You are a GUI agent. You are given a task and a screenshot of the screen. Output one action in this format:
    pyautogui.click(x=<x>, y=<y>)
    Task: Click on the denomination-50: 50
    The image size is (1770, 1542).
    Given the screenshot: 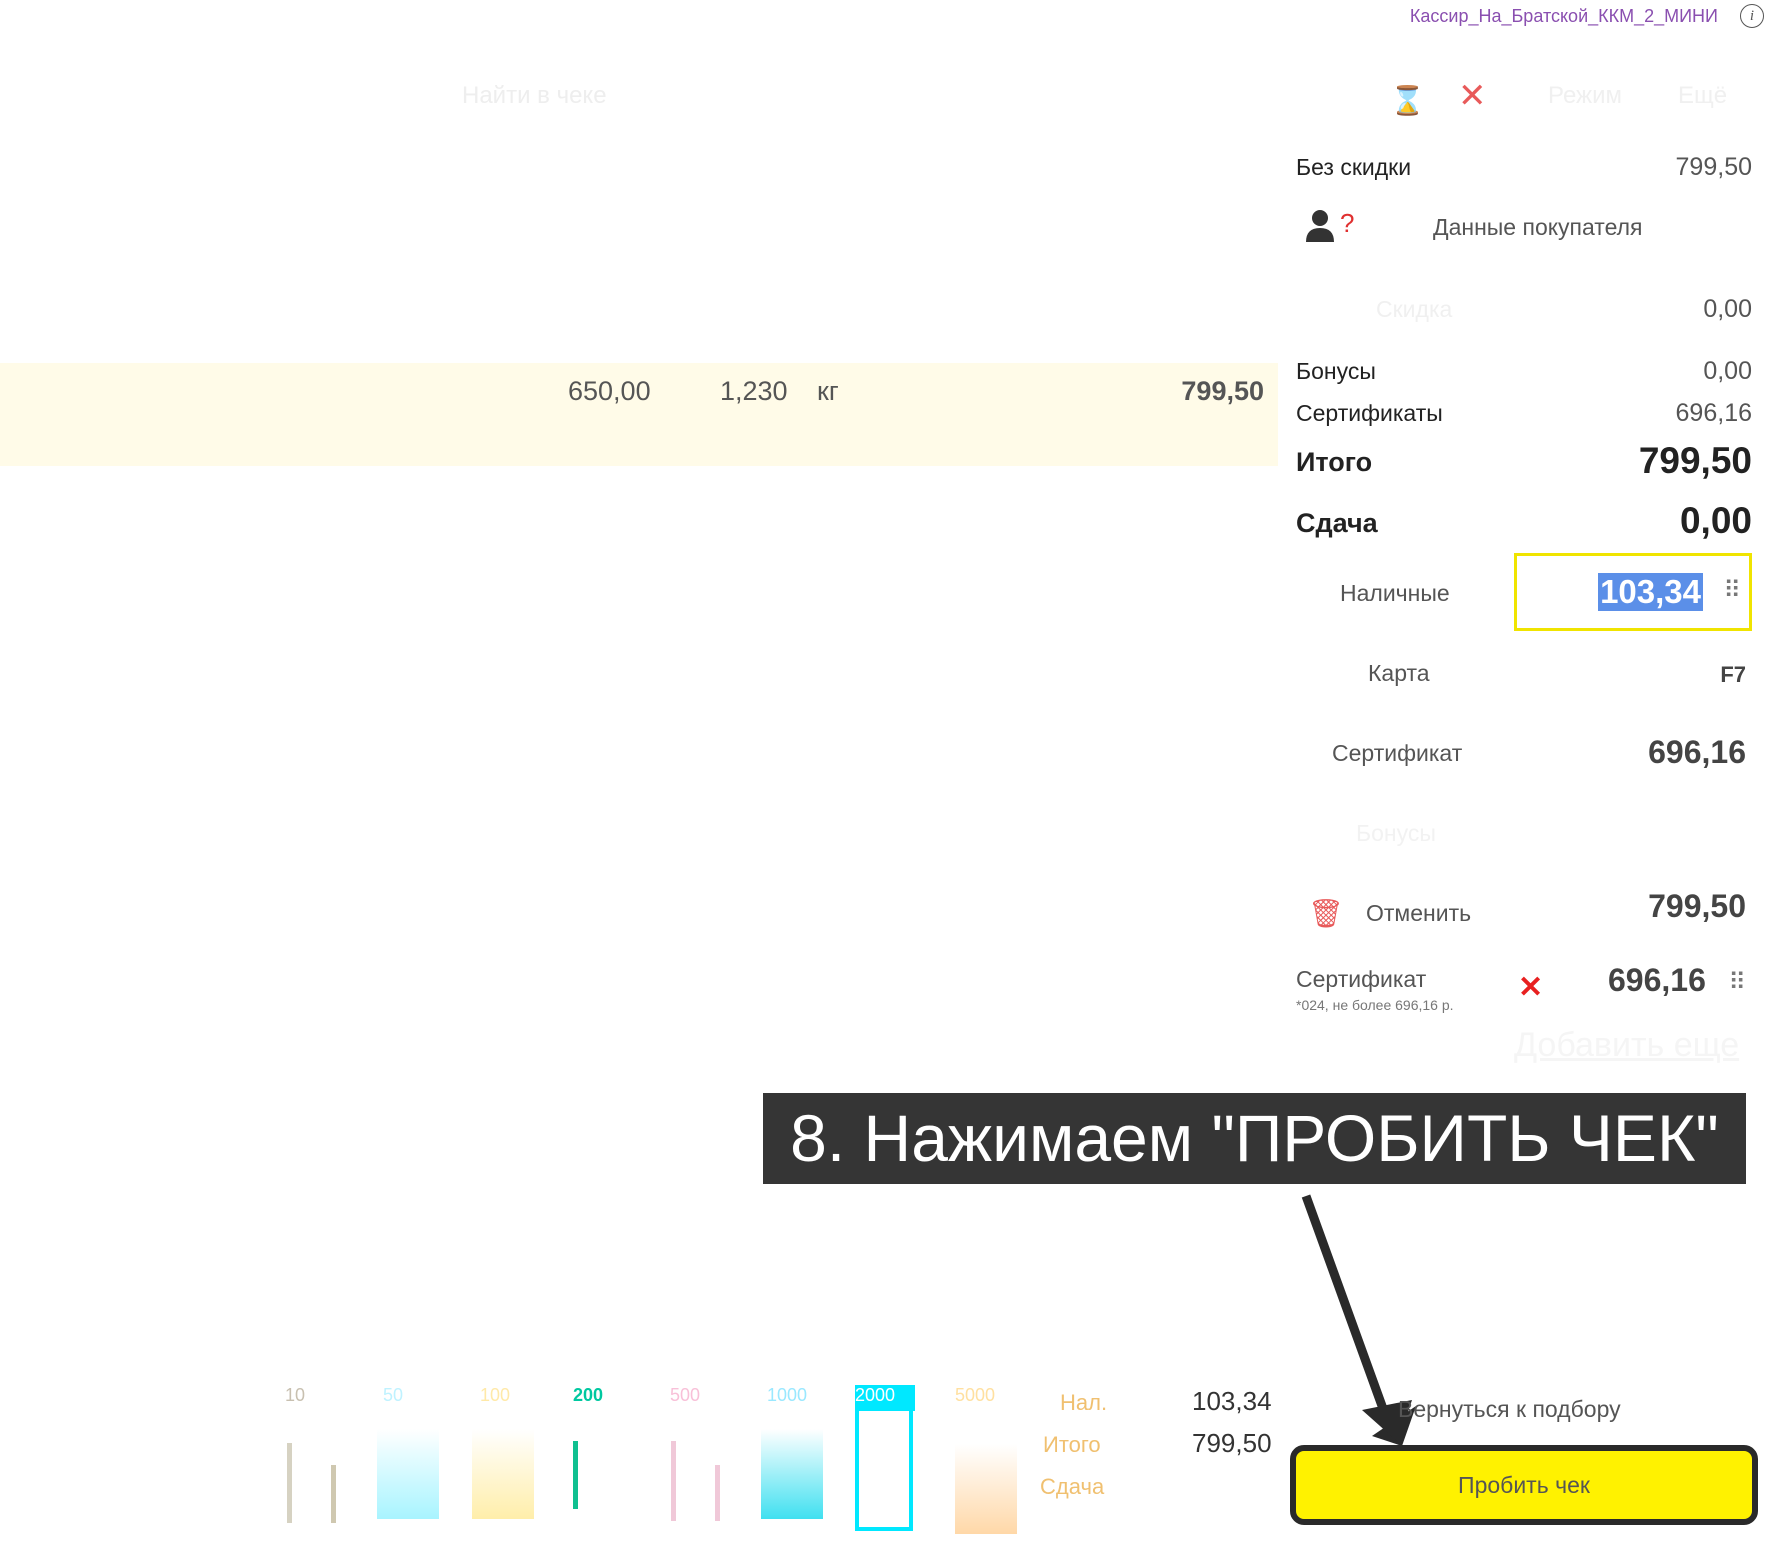 What is the action you would take?
    pyautogui.click(x=393, y=1395)
    